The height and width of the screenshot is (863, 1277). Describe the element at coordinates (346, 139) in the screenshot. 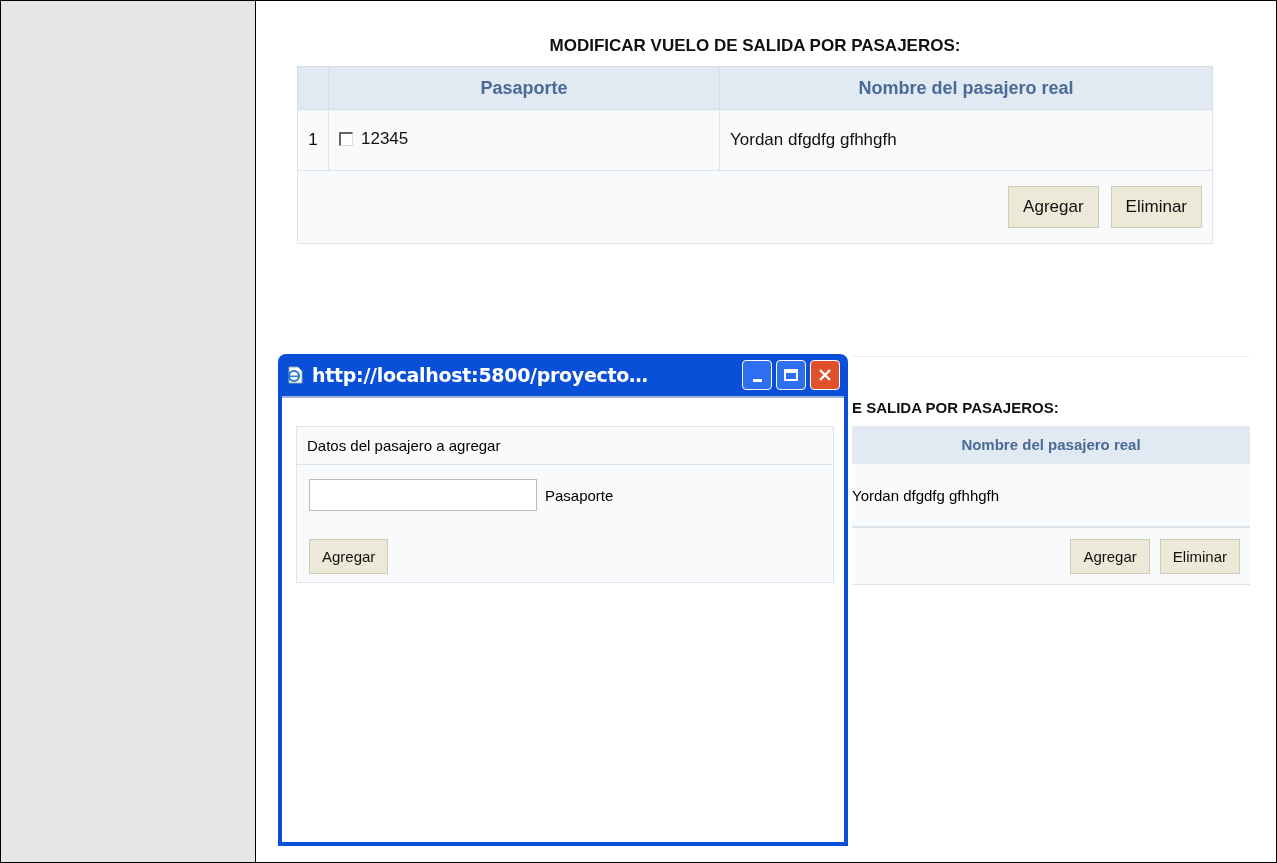

I see `checkbox` at that location.